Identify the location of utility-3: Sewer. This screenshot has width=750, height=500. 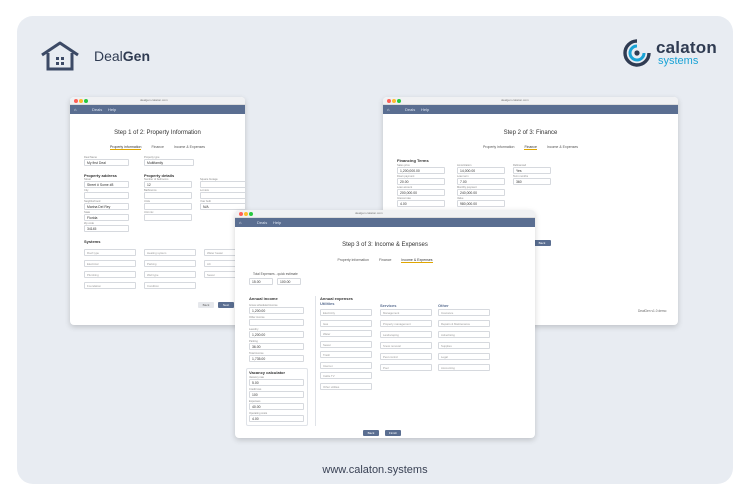
(346, 344).